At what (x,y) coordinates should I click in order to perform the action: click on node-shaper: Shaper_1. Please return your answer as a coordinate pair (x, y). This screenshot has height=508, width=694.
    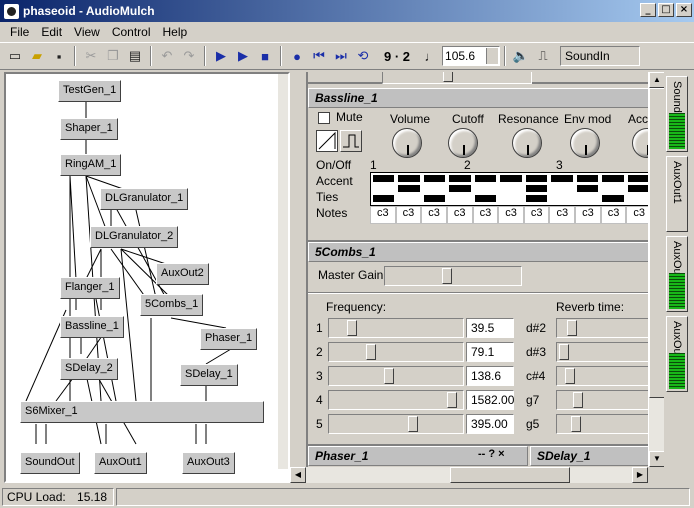
    Looking at the image, I should click on (89, 129).